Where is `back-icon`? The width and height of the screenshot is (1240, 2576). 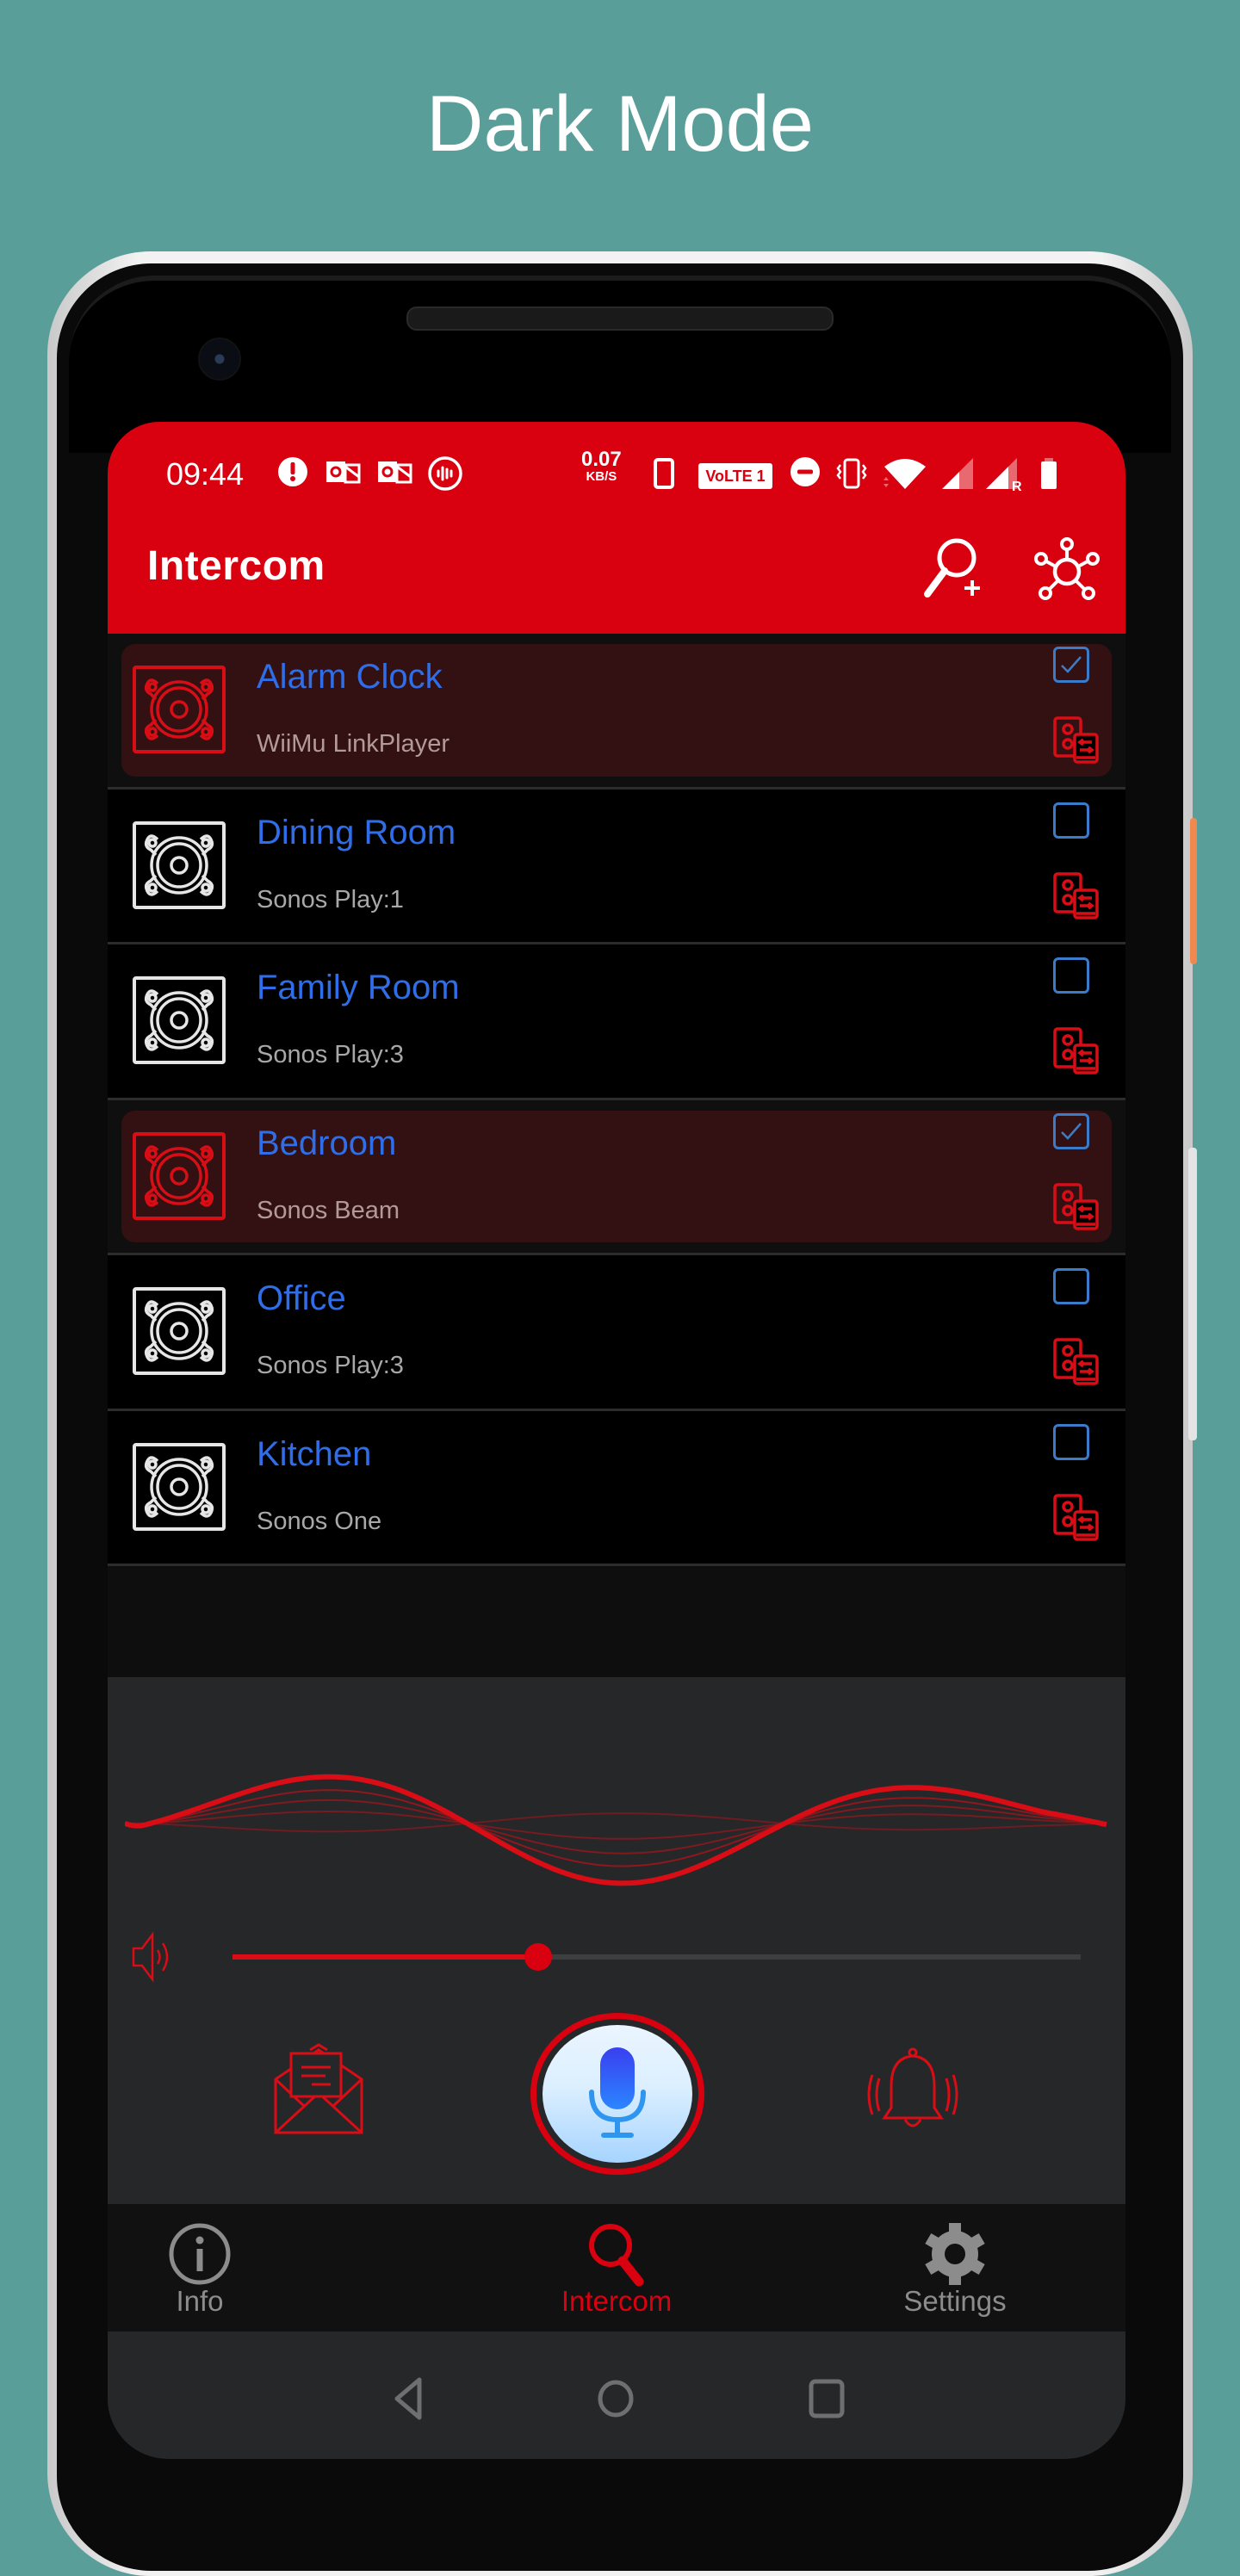
back-icon is located at coordinates (408, 2398).